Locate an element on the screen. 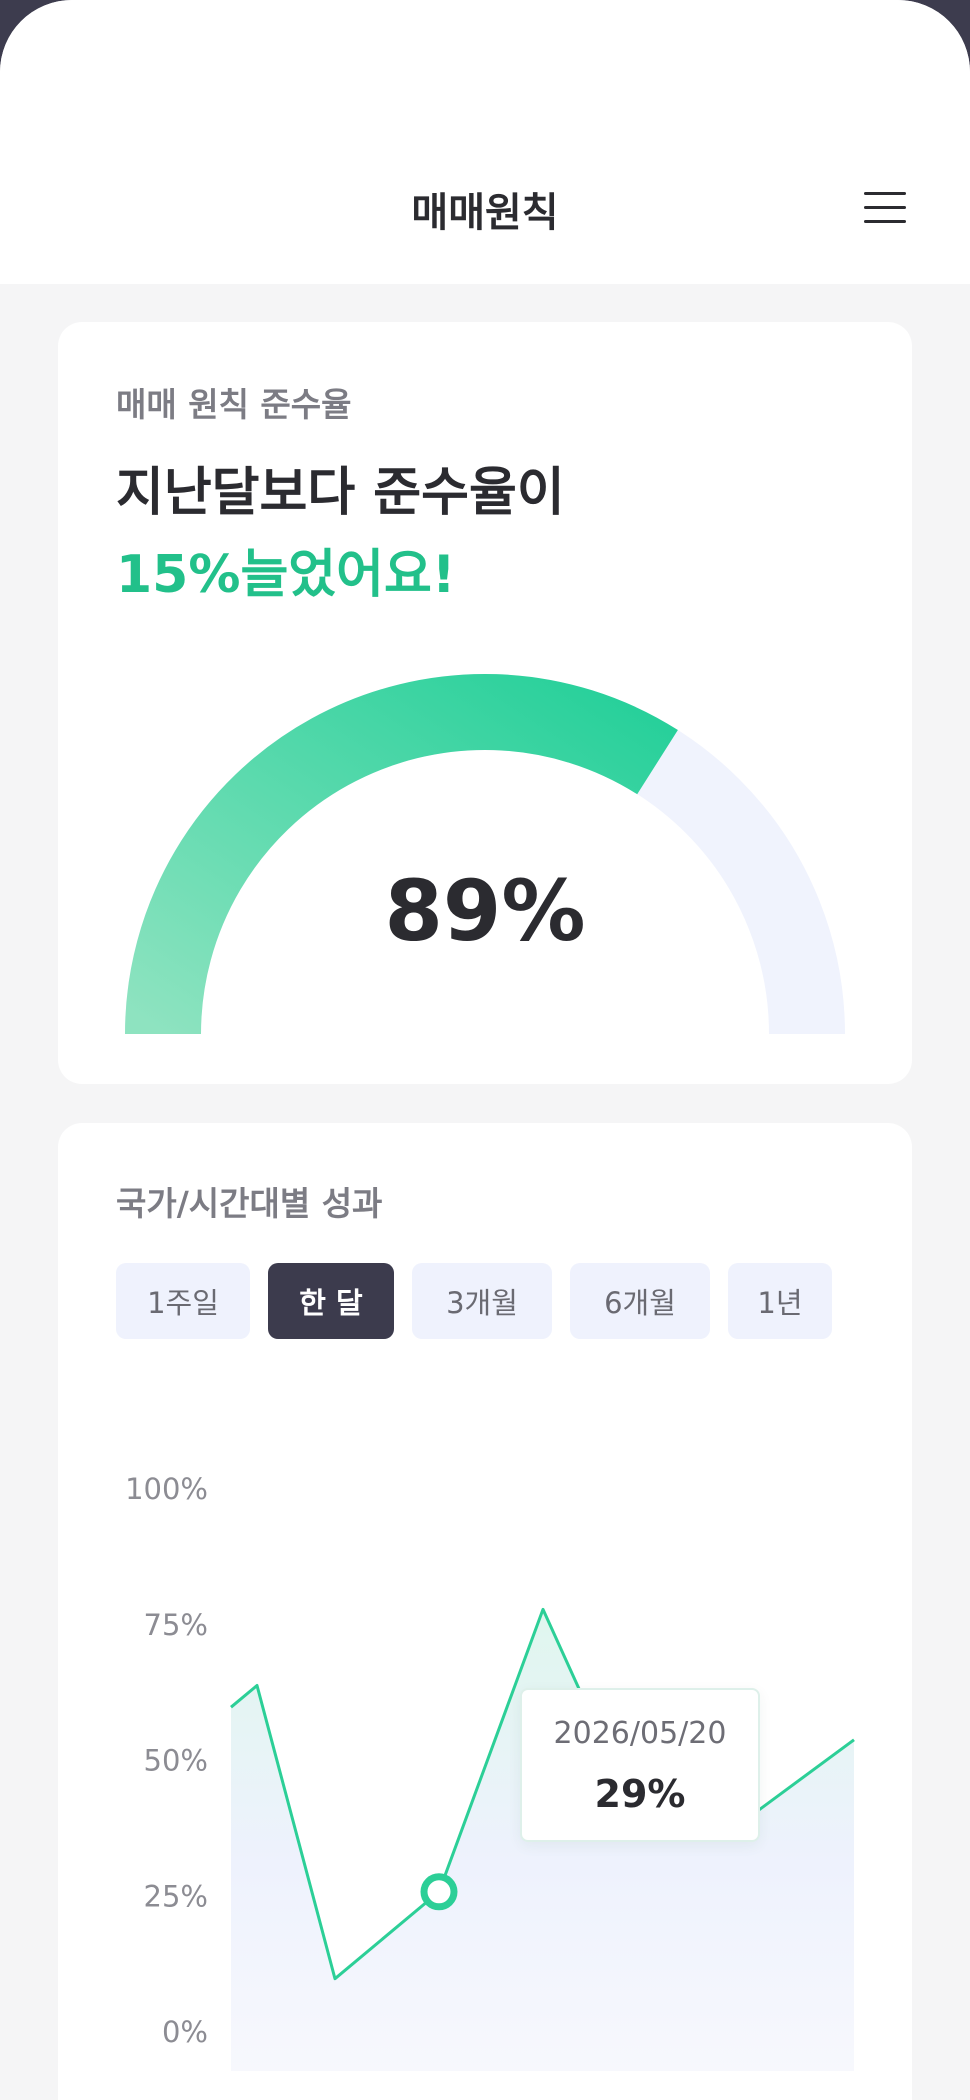 The image size is (970, 2100). hamburger-menu-icon is located at coordinates (886, 208).